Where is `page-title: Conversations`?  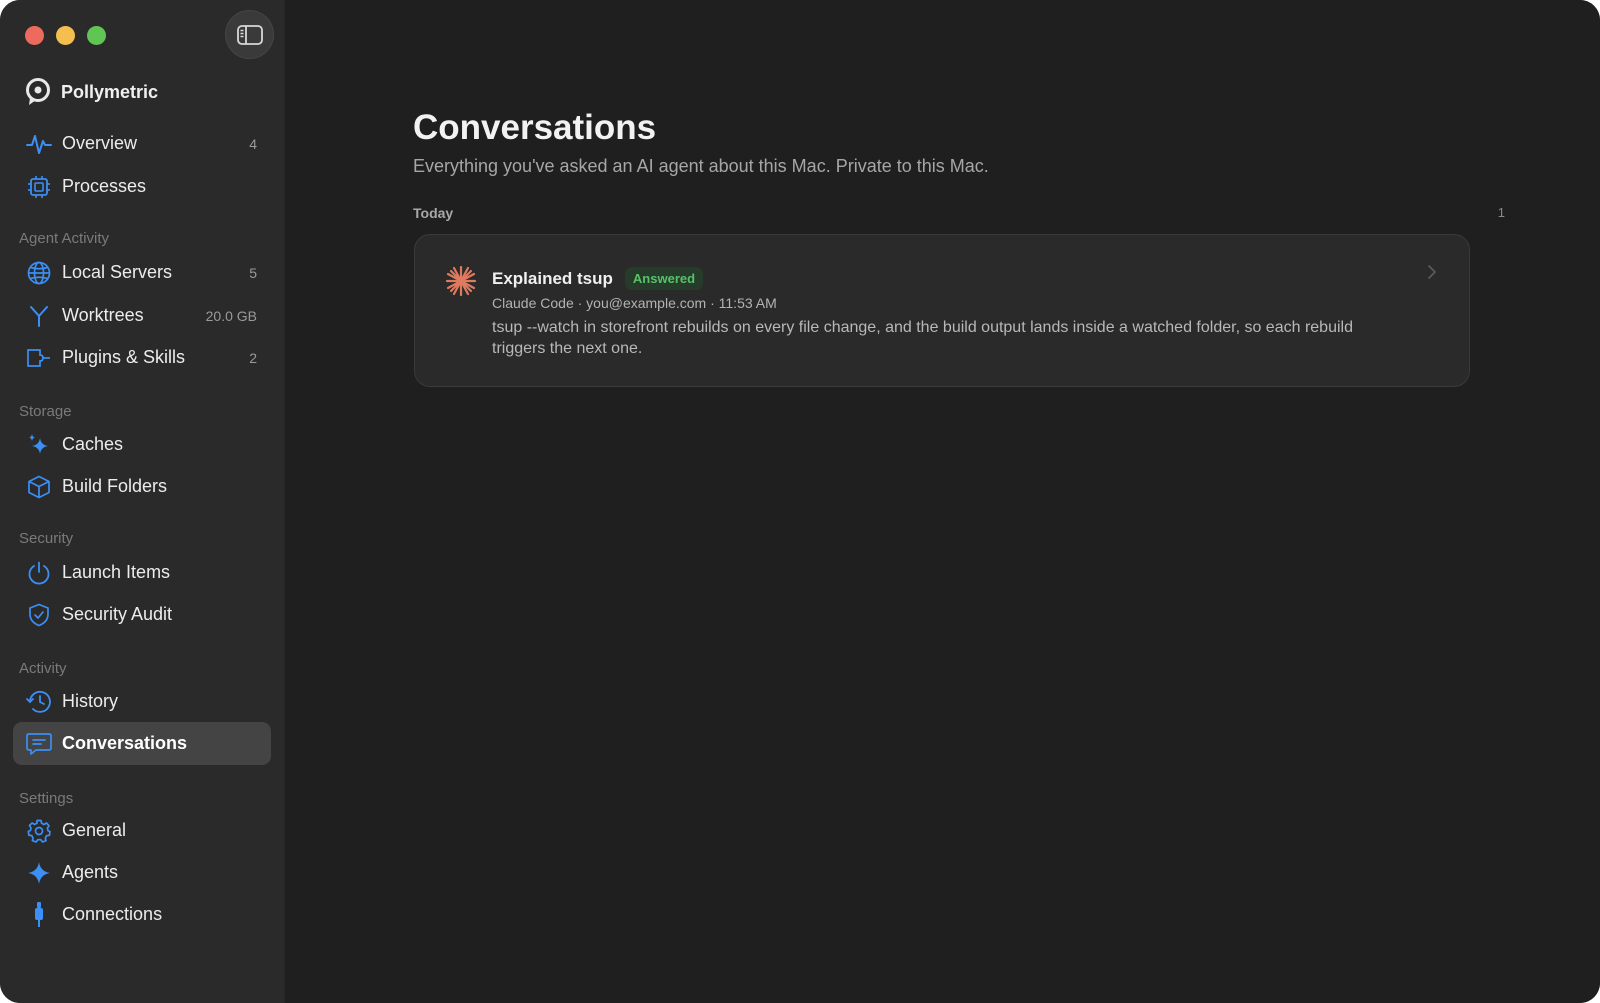
page-title: Conversations is located at coordinates (535, 127).